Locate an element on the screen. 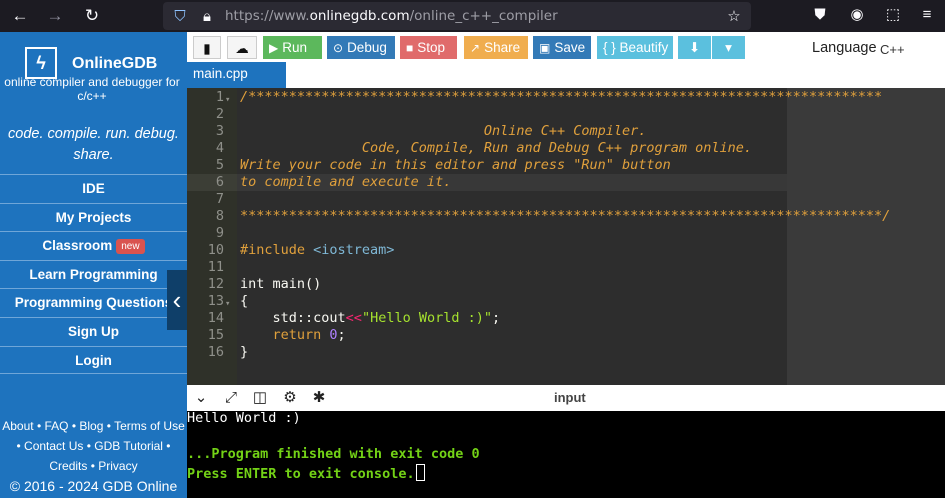  line-number: 9 is located at coordinates (219, 233).